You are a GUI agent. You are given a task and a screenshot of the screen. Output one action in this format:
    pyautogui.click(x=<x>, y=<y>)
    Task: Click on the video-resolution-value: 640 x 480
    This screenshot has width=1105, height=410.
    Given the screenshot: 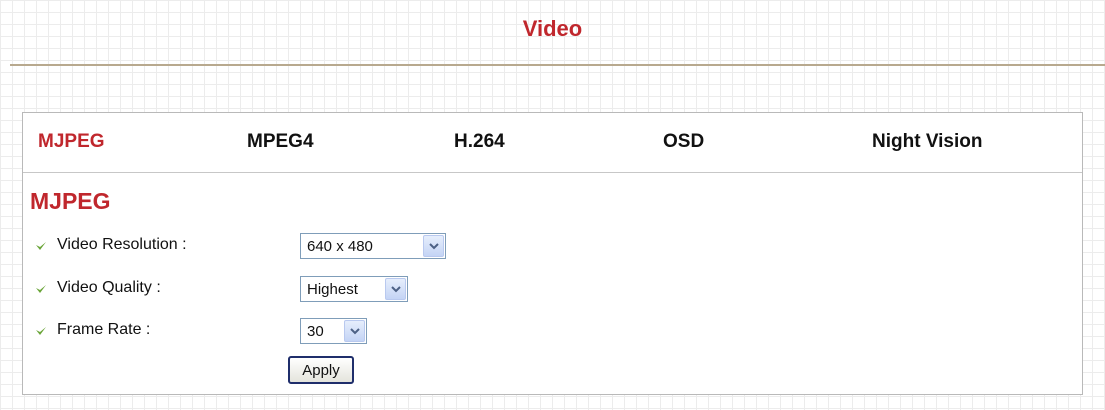 What is the action you would take?
    pyautogui.click(x=340, y=246)
    